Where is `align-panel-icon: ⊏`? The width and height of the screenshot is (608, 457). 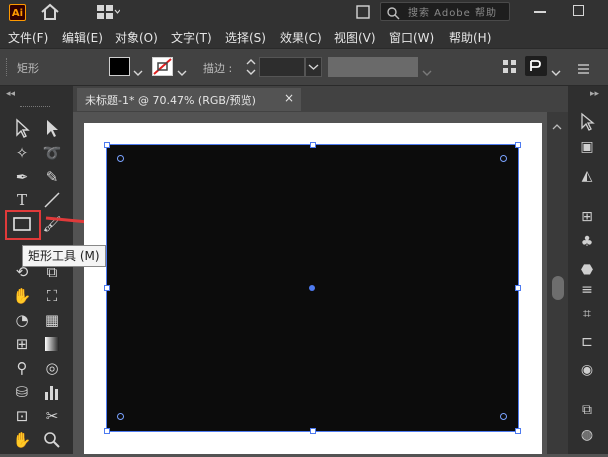 align-panel-icon: ⊏ is located at coordinates (587, 342).